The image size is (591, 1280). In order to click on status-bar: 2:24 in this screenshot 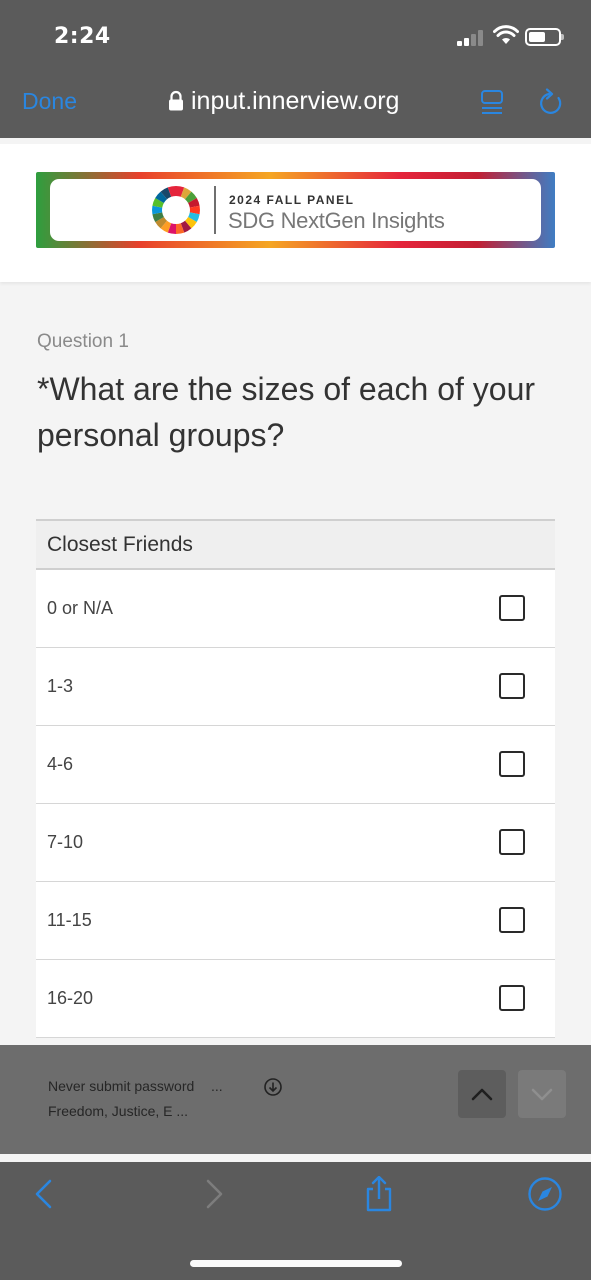, I will do `click(295, 35)`.